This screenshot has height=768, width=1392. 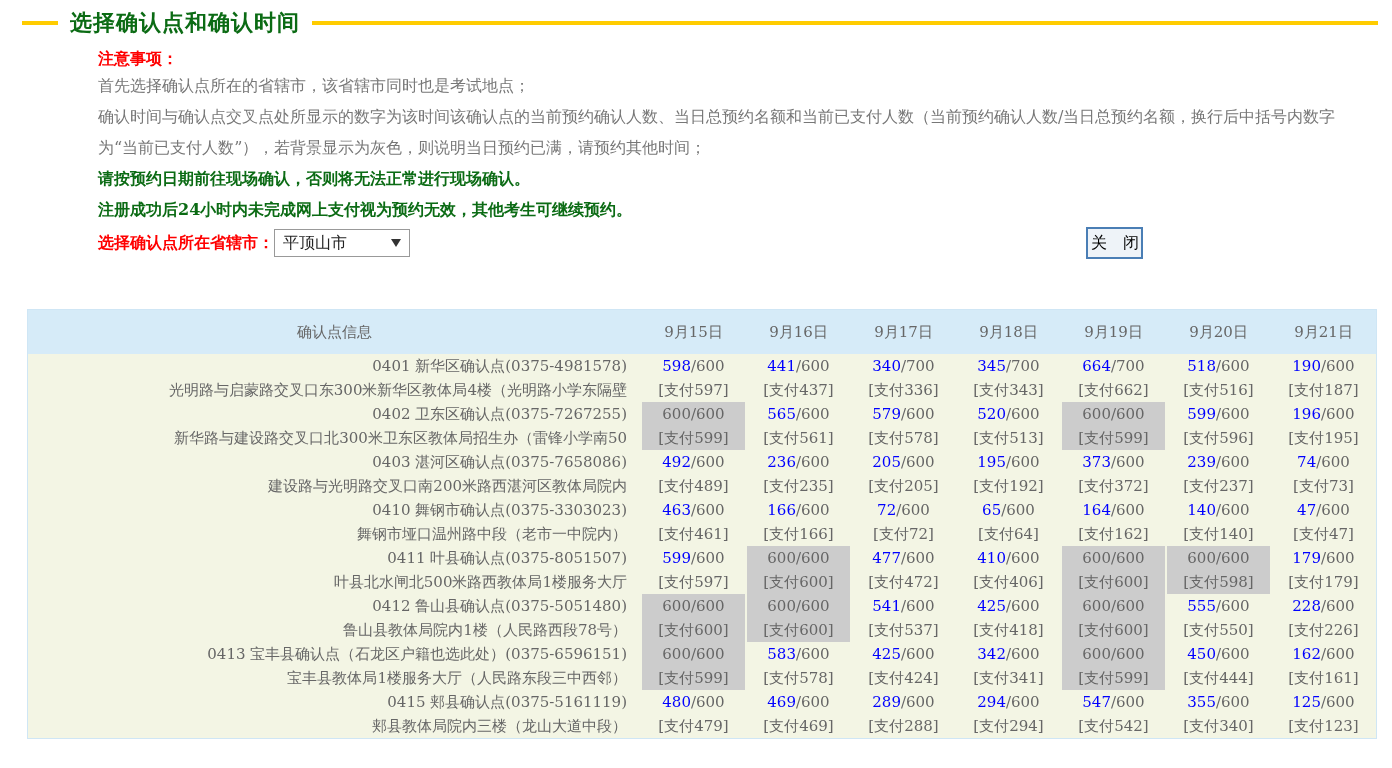 I want to click on slot: 541/600 [支付537], so click(x=903, y=618).